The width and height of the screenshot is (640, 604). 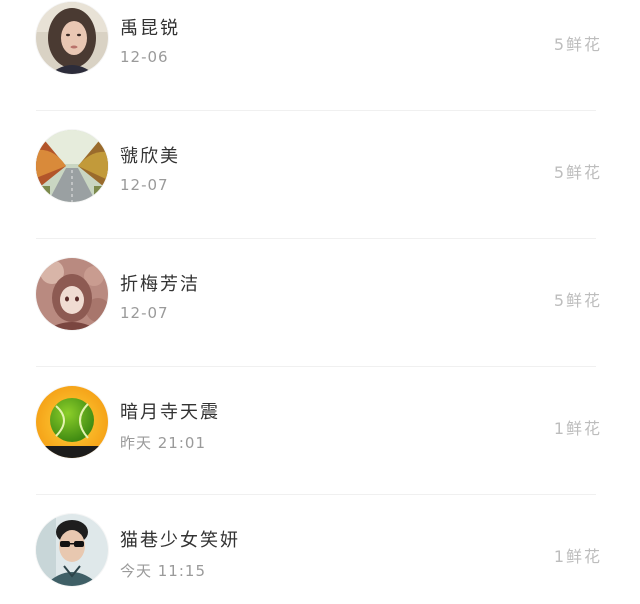 What do you see at coordinates (163, 443) in the screenshot?
I see `gift-time: 昨天 21:01` at bounding box center [163, 443].